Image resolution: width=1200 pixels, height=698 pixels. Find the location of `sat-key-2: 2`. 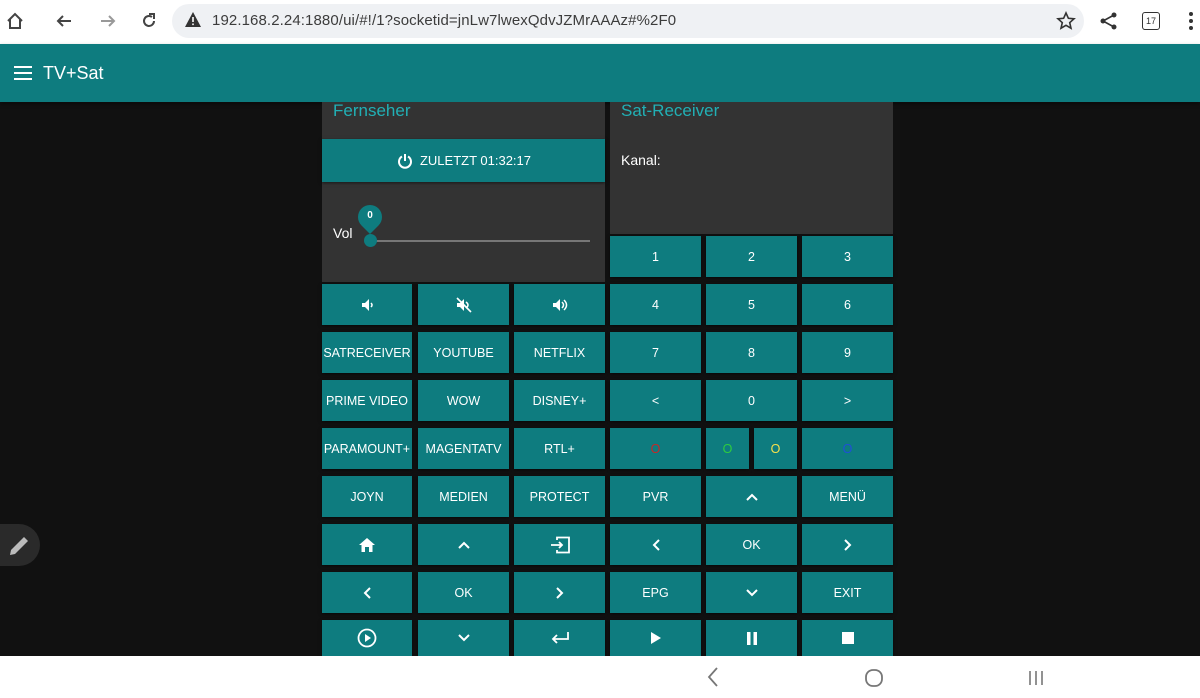

sat-key-2: 2 is located at coordinates (751, 256).